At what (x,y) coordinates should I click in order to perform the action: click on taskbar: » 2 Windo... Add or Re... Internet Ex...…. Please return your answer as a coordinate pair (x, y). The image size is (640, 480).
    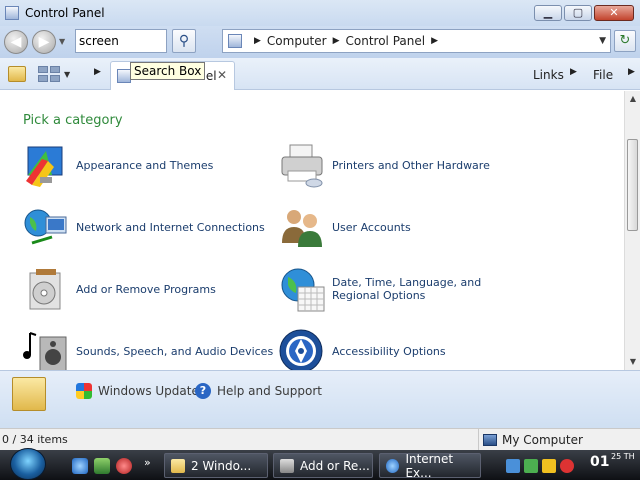
    Looking at the image, I should click on (320, 464).